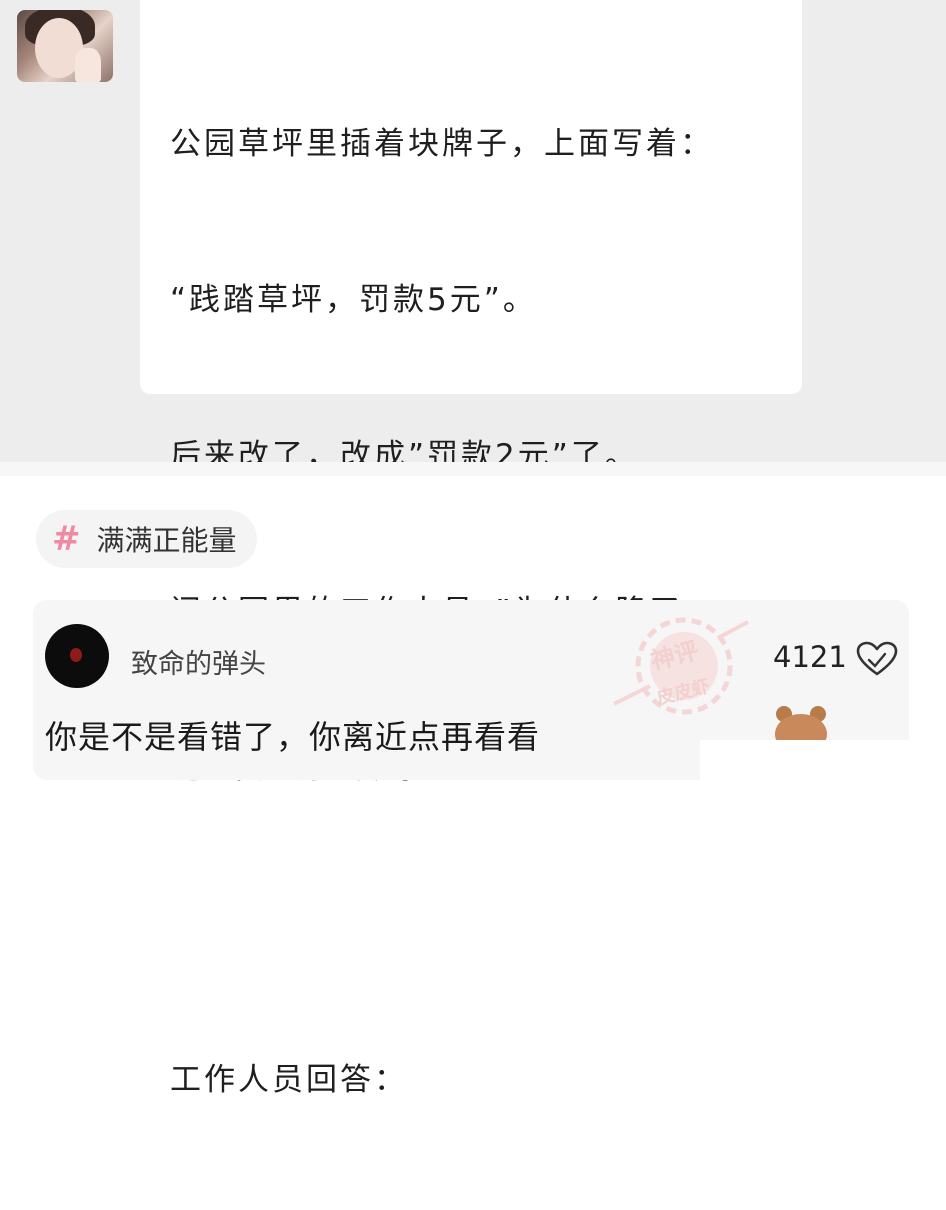  I want to click on heart-outline-icon, so click(877, 659).